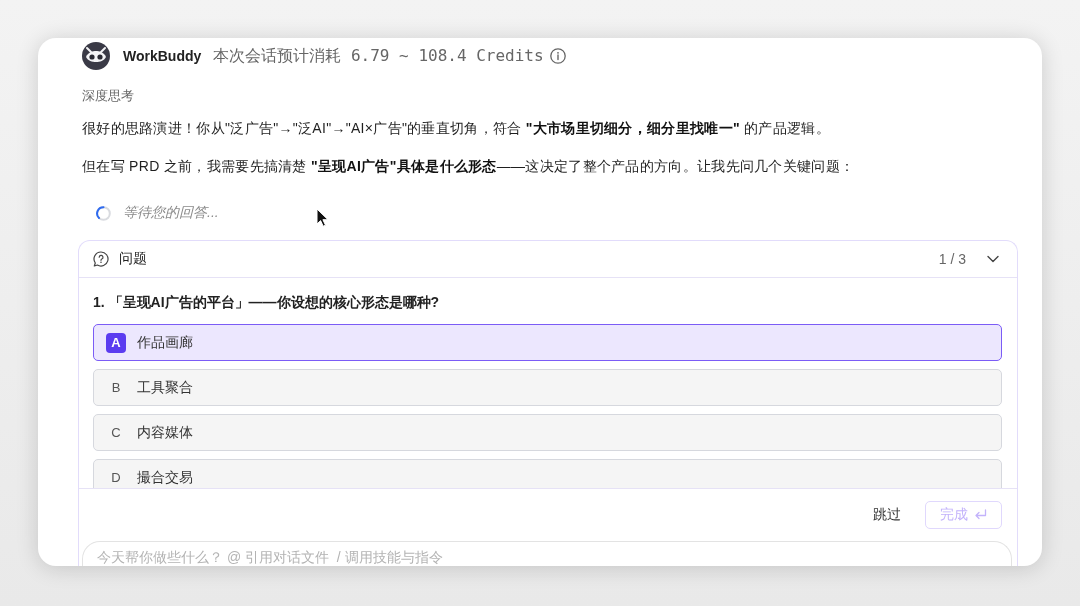  What do you see at coordinates (101, 259) in the screenshot?
I see `question-bubble-icon` at bounding box center [101, 259].